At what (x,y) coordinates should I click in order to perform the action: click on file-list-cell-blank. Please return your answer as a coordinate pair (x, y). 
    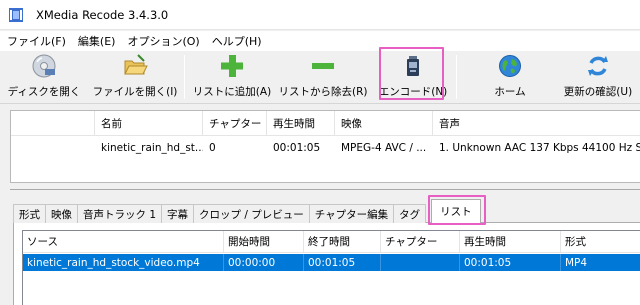
    Looking at the image, I should click on (53, 147).